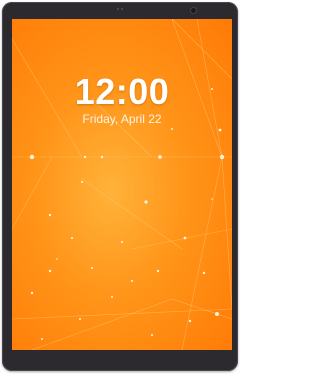 This screenshot has width=320, height=374. I want to click on clock-time: 12:00, so click(122, 91).